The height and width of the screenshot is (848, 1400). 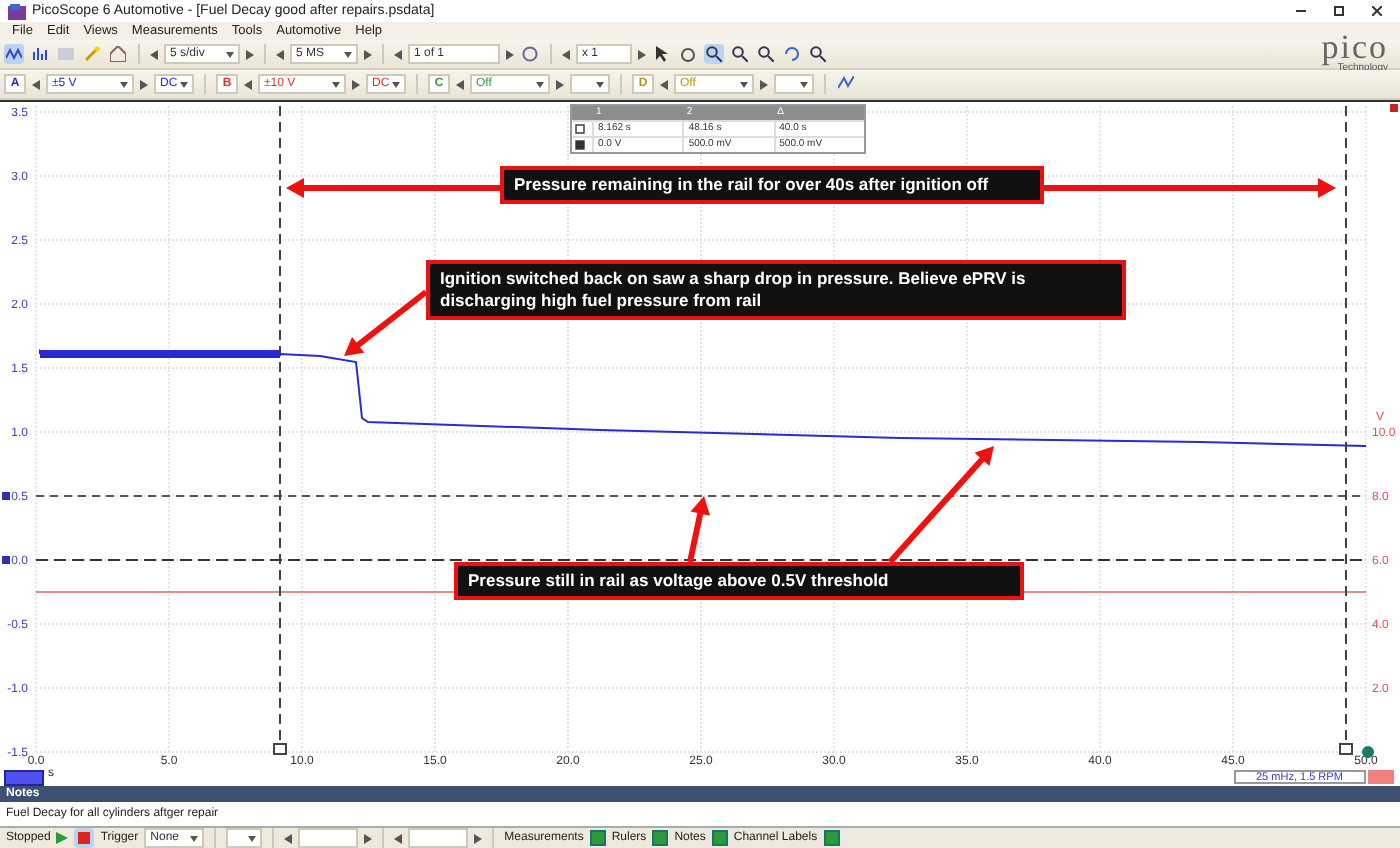 What do you see at coordinates (14, 54) in the screenshot?
I see `scope-mode-icon` at bounding box center [14, 54].